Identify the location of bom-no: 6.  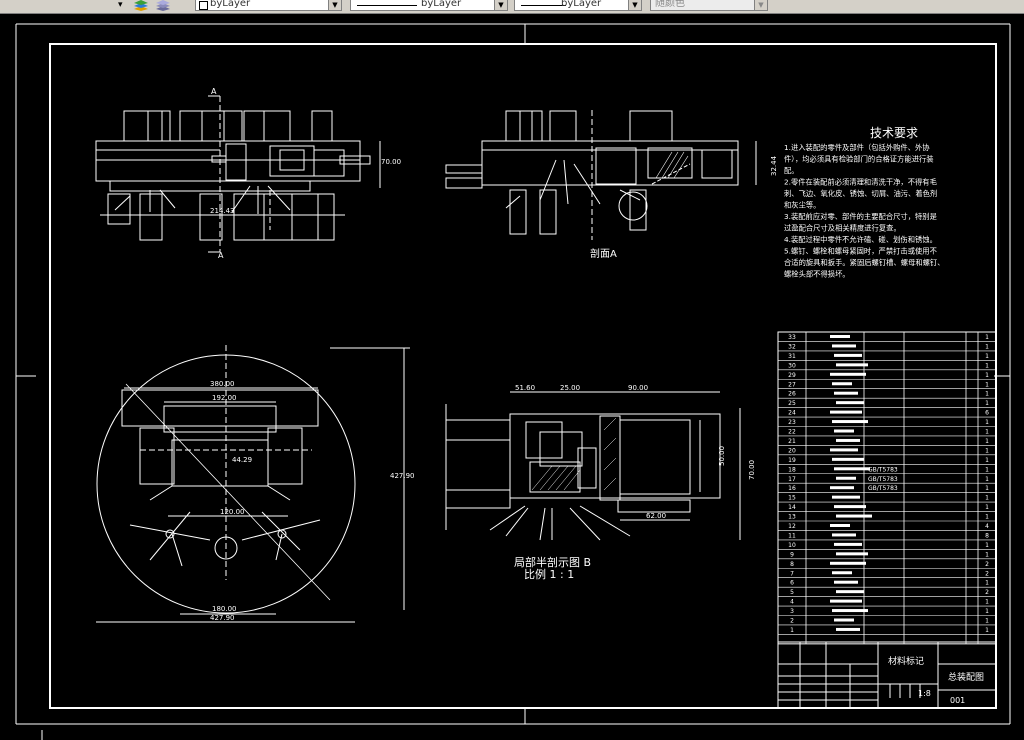
(792, 583).